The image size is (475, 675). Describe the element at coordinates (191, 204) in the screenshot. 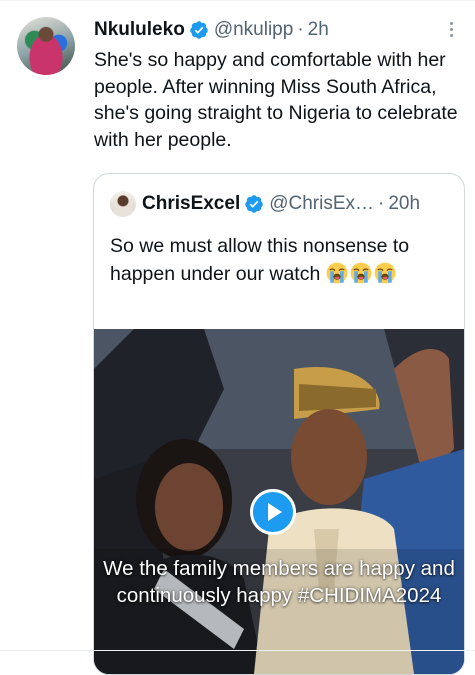

I see `quoted-author-name: ChrisExcel` at that location.